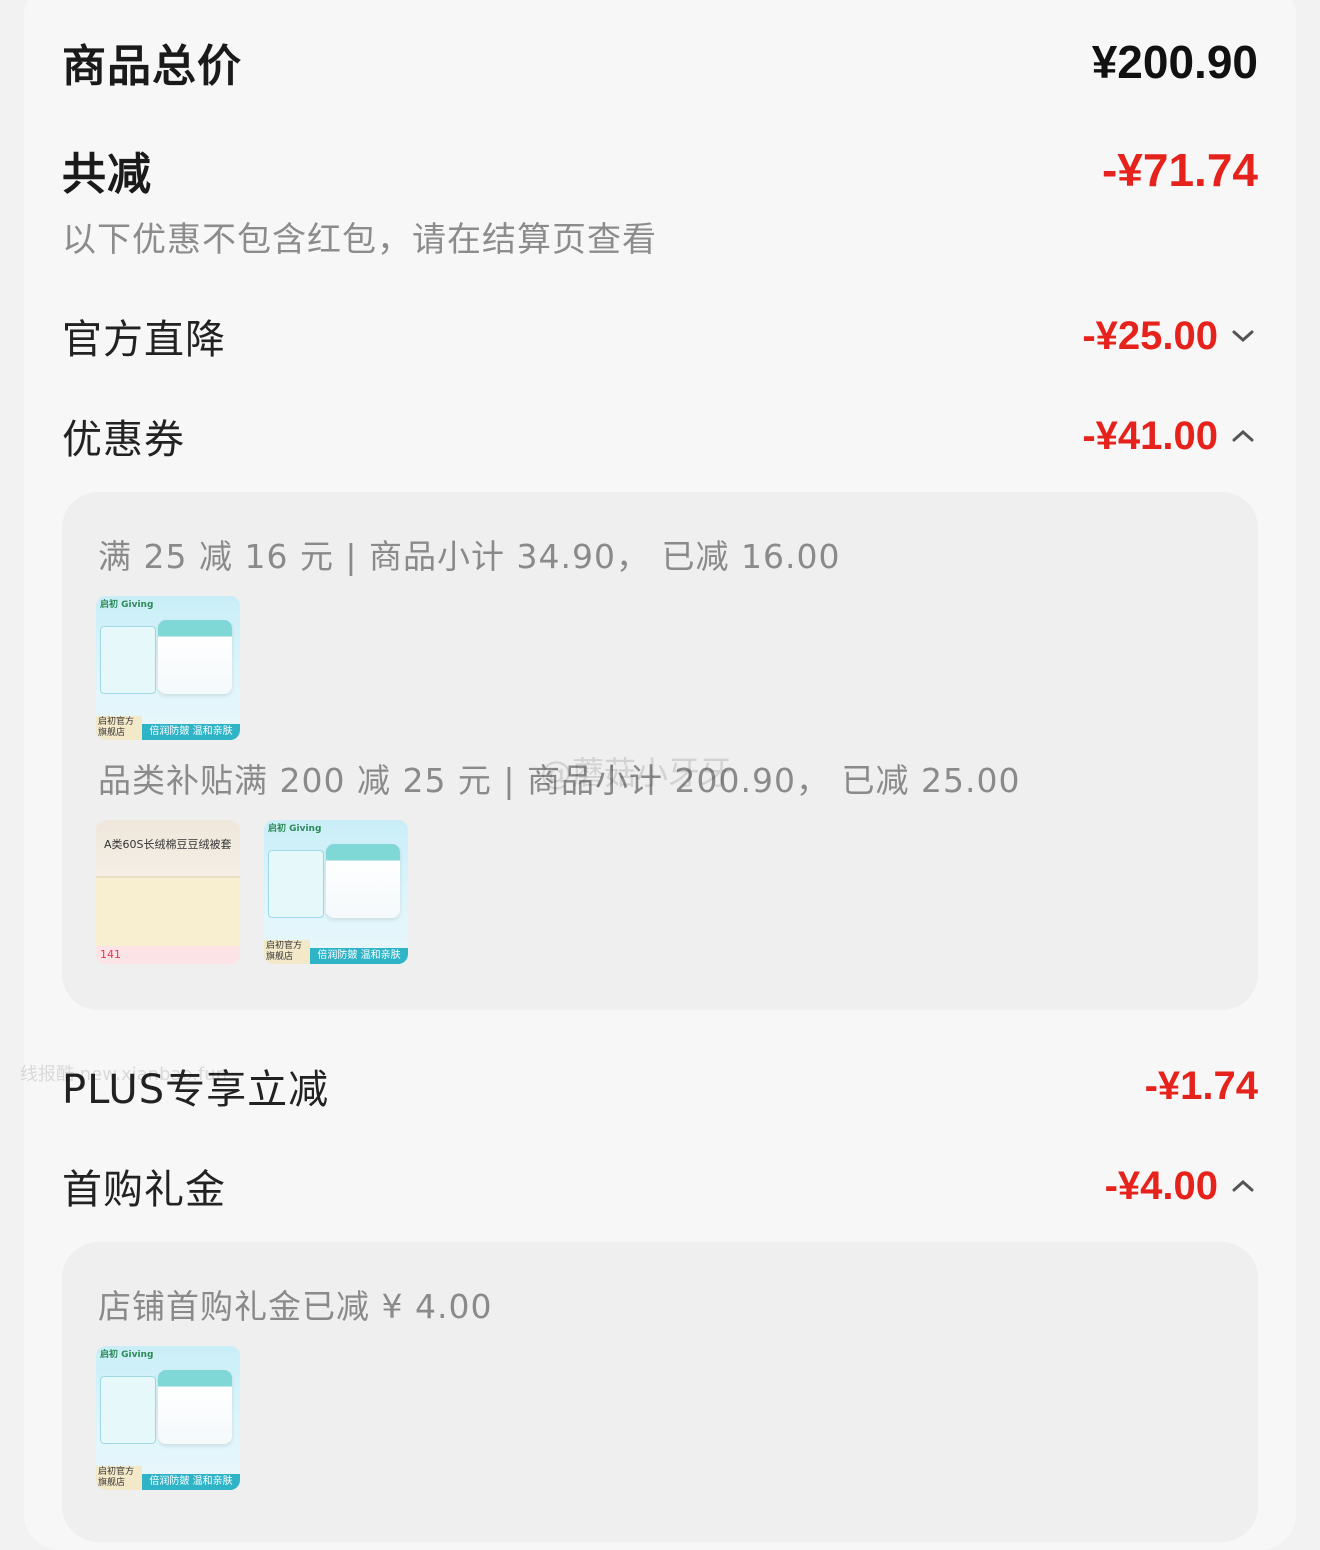  I want to click on coupon-line-1: 满 25 减 16 元 | 商品小计 34.90， 已减 16.00, so click(469, 556).